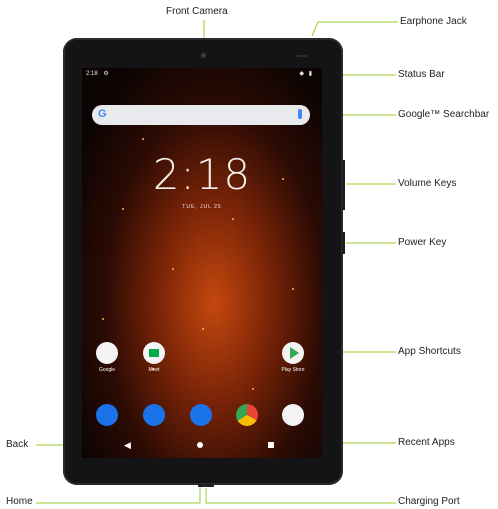 The image size is (498, 509). What do you see at coordinates (354, 29) in the screenshot?
I see `earphone-jack-line` at bounding box center [354, 29].